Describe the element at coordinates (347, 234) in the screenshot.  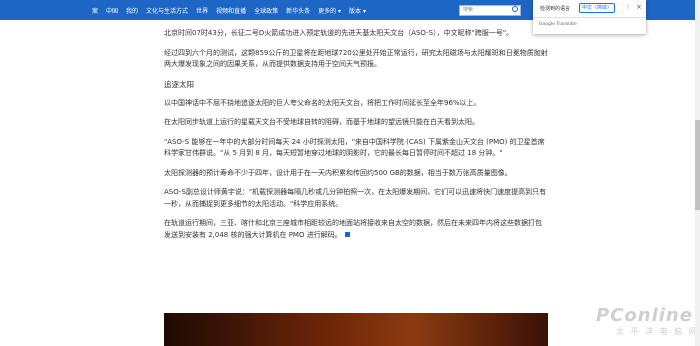
I see `end-mark-icon` at that location.